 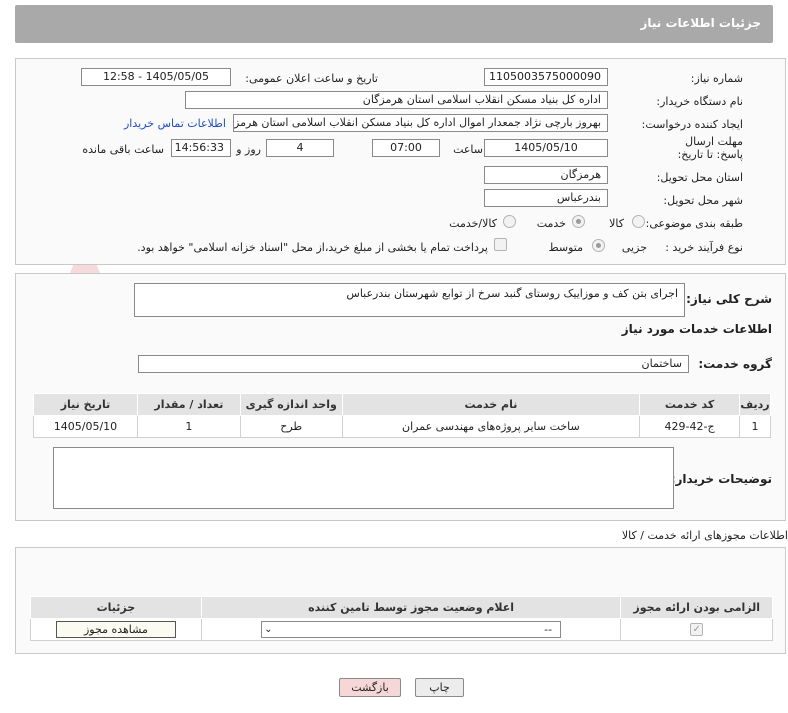 What do you see at coordinates (406, 148) in the screenshot?
I see `deadline-time-field: 07:00` at bounding box center [406, 148].